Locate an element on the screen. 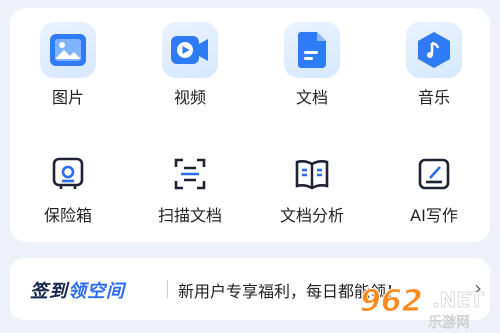  video-icon is located at coordinates (189, 50).